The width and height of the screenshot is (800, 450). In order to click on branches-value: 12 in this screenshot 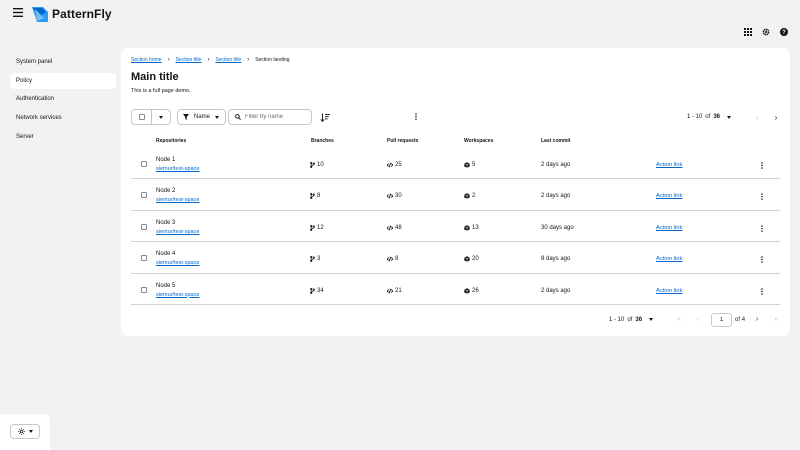, I will do `click(320, 227)`.